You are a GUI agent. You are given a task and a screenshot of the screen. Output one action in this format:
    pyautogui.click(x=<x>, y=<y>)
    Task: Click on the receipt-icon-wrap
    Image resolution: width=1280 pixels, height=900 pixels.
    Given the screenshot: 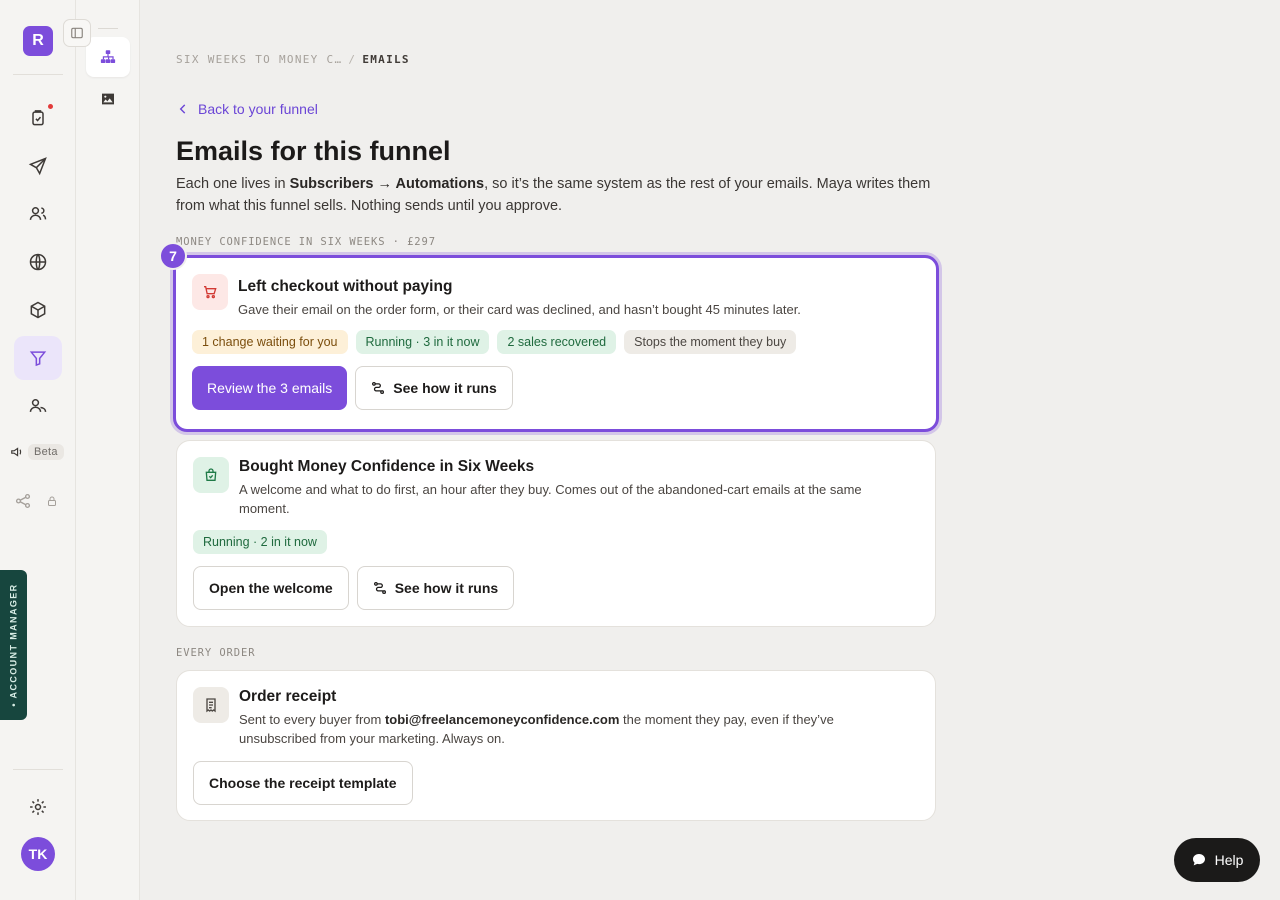 What is the action you would take?
    pyautogui.click(x=211, y=705)
    